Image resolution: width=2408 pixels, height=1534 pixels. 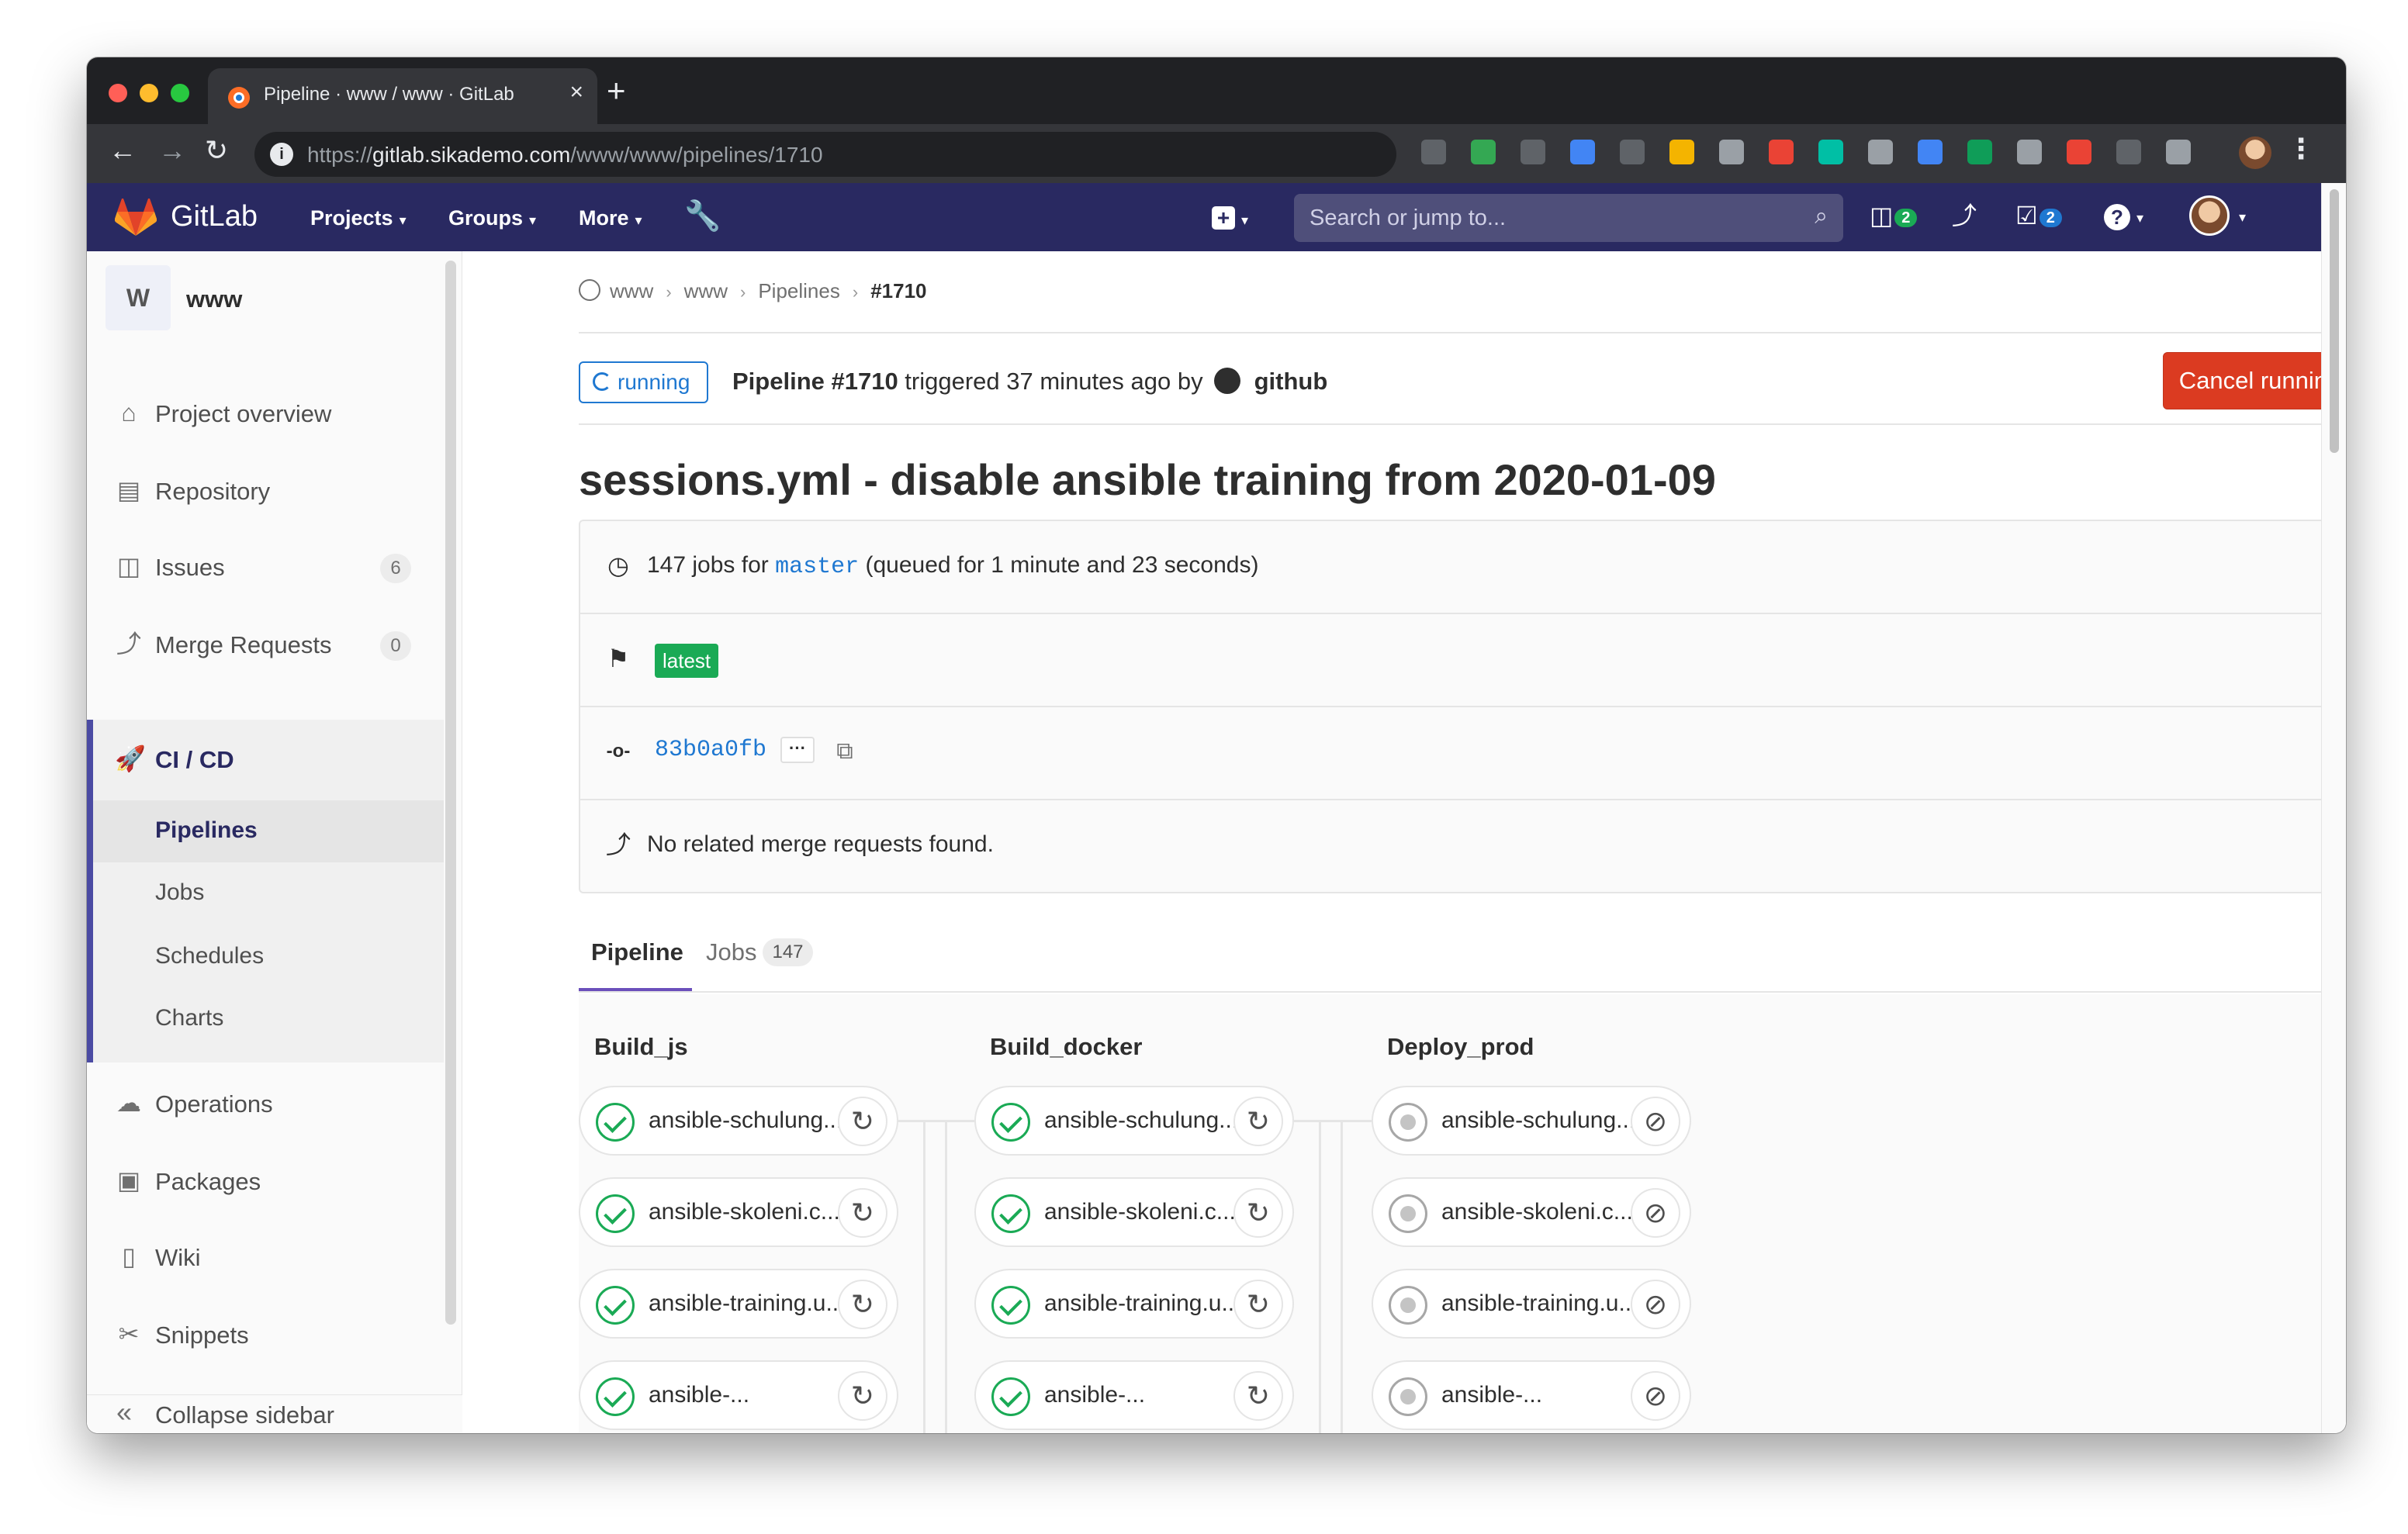 I want to click on expand-commit-message-button: ···, so click(x=797, y=750).